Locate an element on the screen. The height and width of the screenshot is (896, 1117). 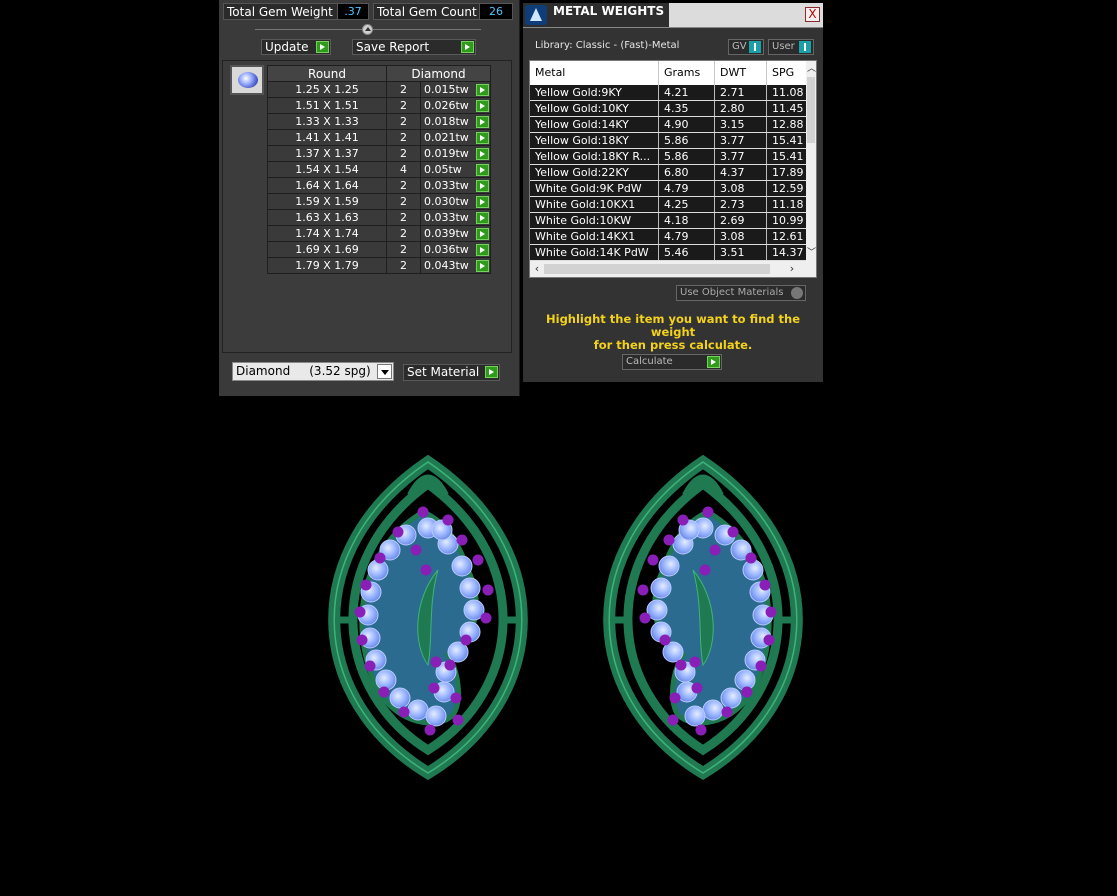
set-material-button: Set Material is located at coordinates (451, 372).